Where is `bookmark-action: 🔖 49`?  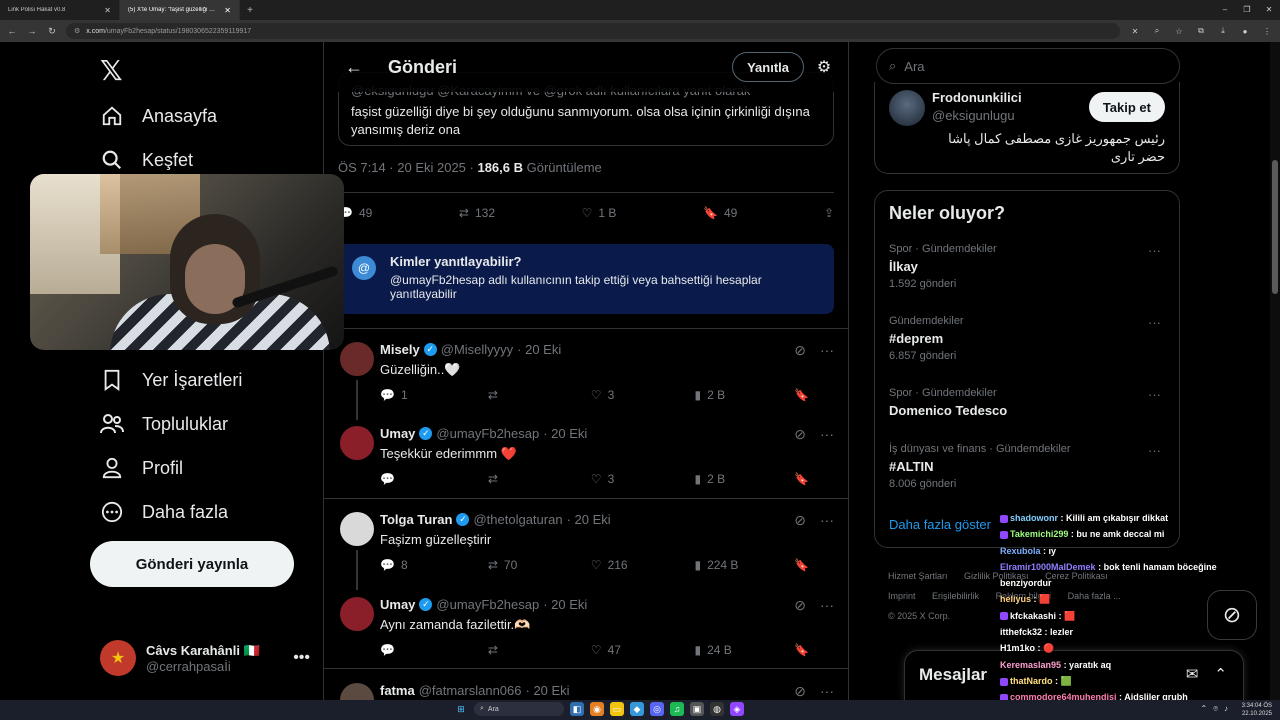
bookmark-action: 🔖 49 is located at coordinates (720, 213).